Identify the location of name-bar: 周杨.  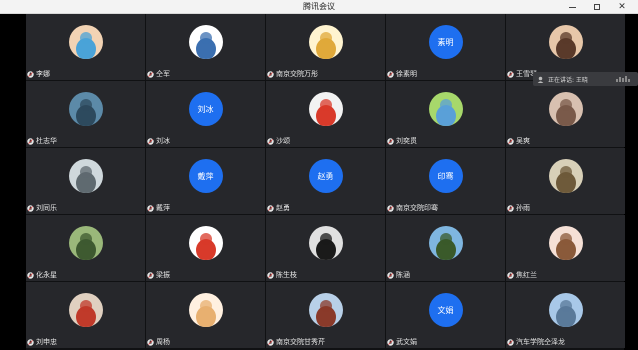
(158, 342).